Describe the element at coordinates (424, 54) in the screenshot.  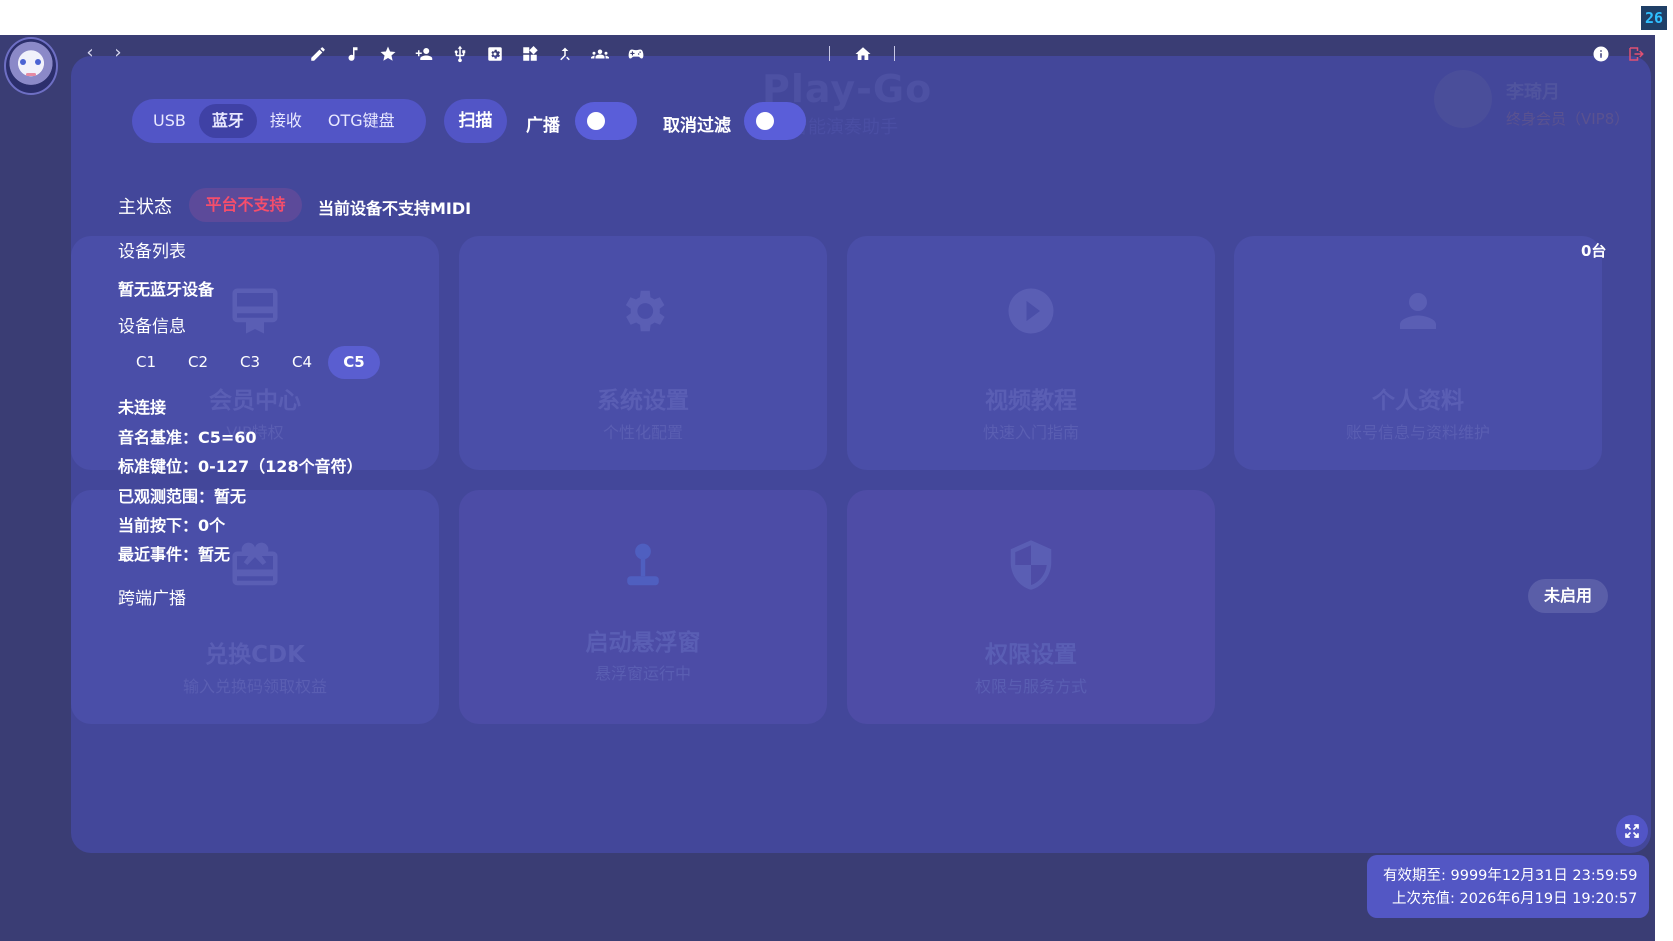
I see `person-add-icon` at that location.